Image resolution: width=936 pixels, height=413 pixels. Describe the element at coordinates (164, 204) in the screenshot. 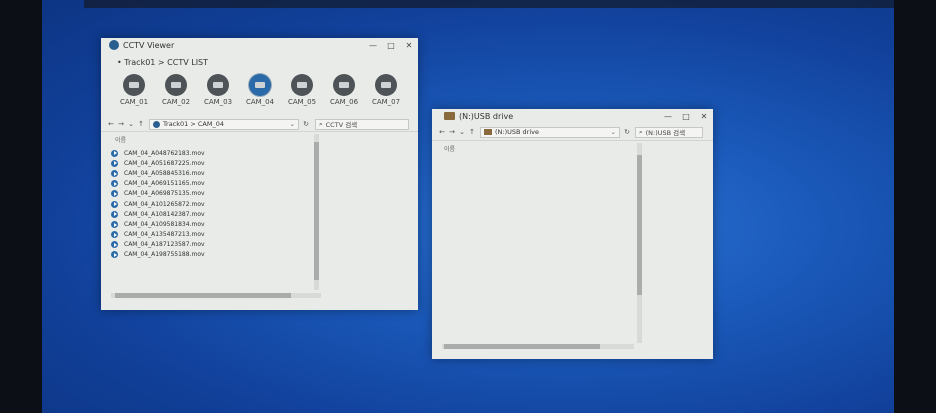

I see `file-name: CAM_04_A101265872.mov` at that location.